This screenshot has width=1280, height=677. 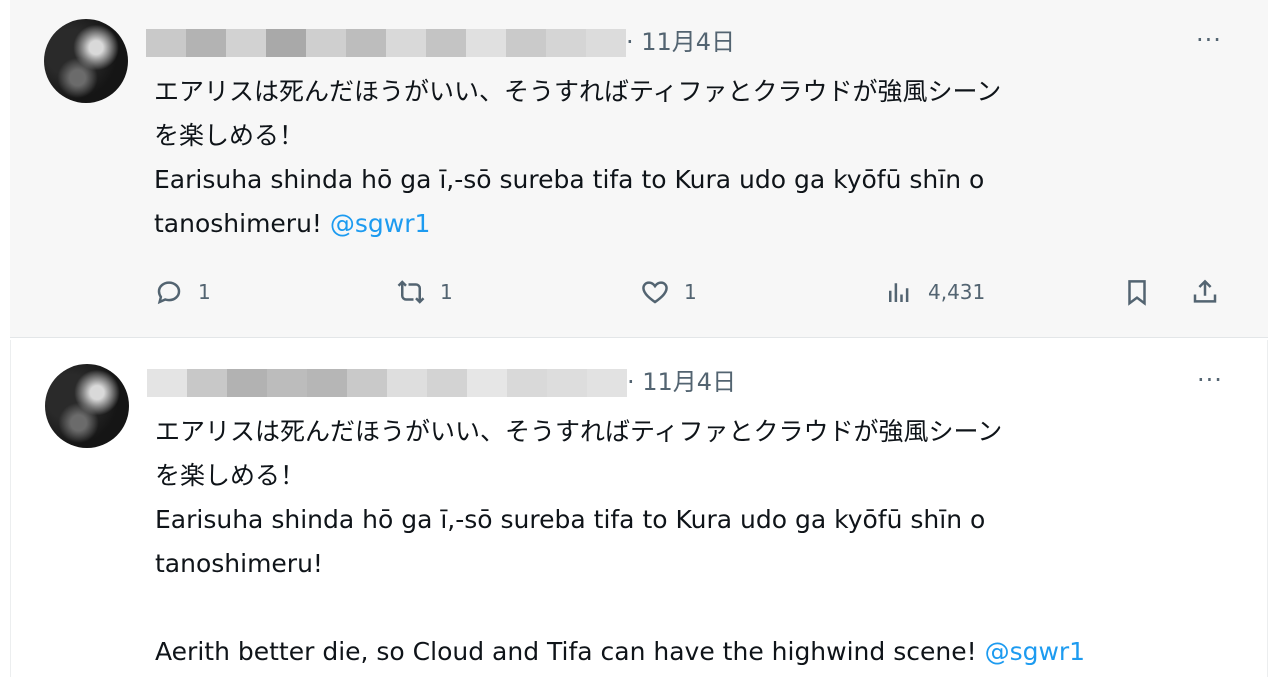 What do you see at coordinates (704, 292) in the screenshot?
I see `tweet-actions: 1 1 1 4,431` at bounding box center [704, 292].